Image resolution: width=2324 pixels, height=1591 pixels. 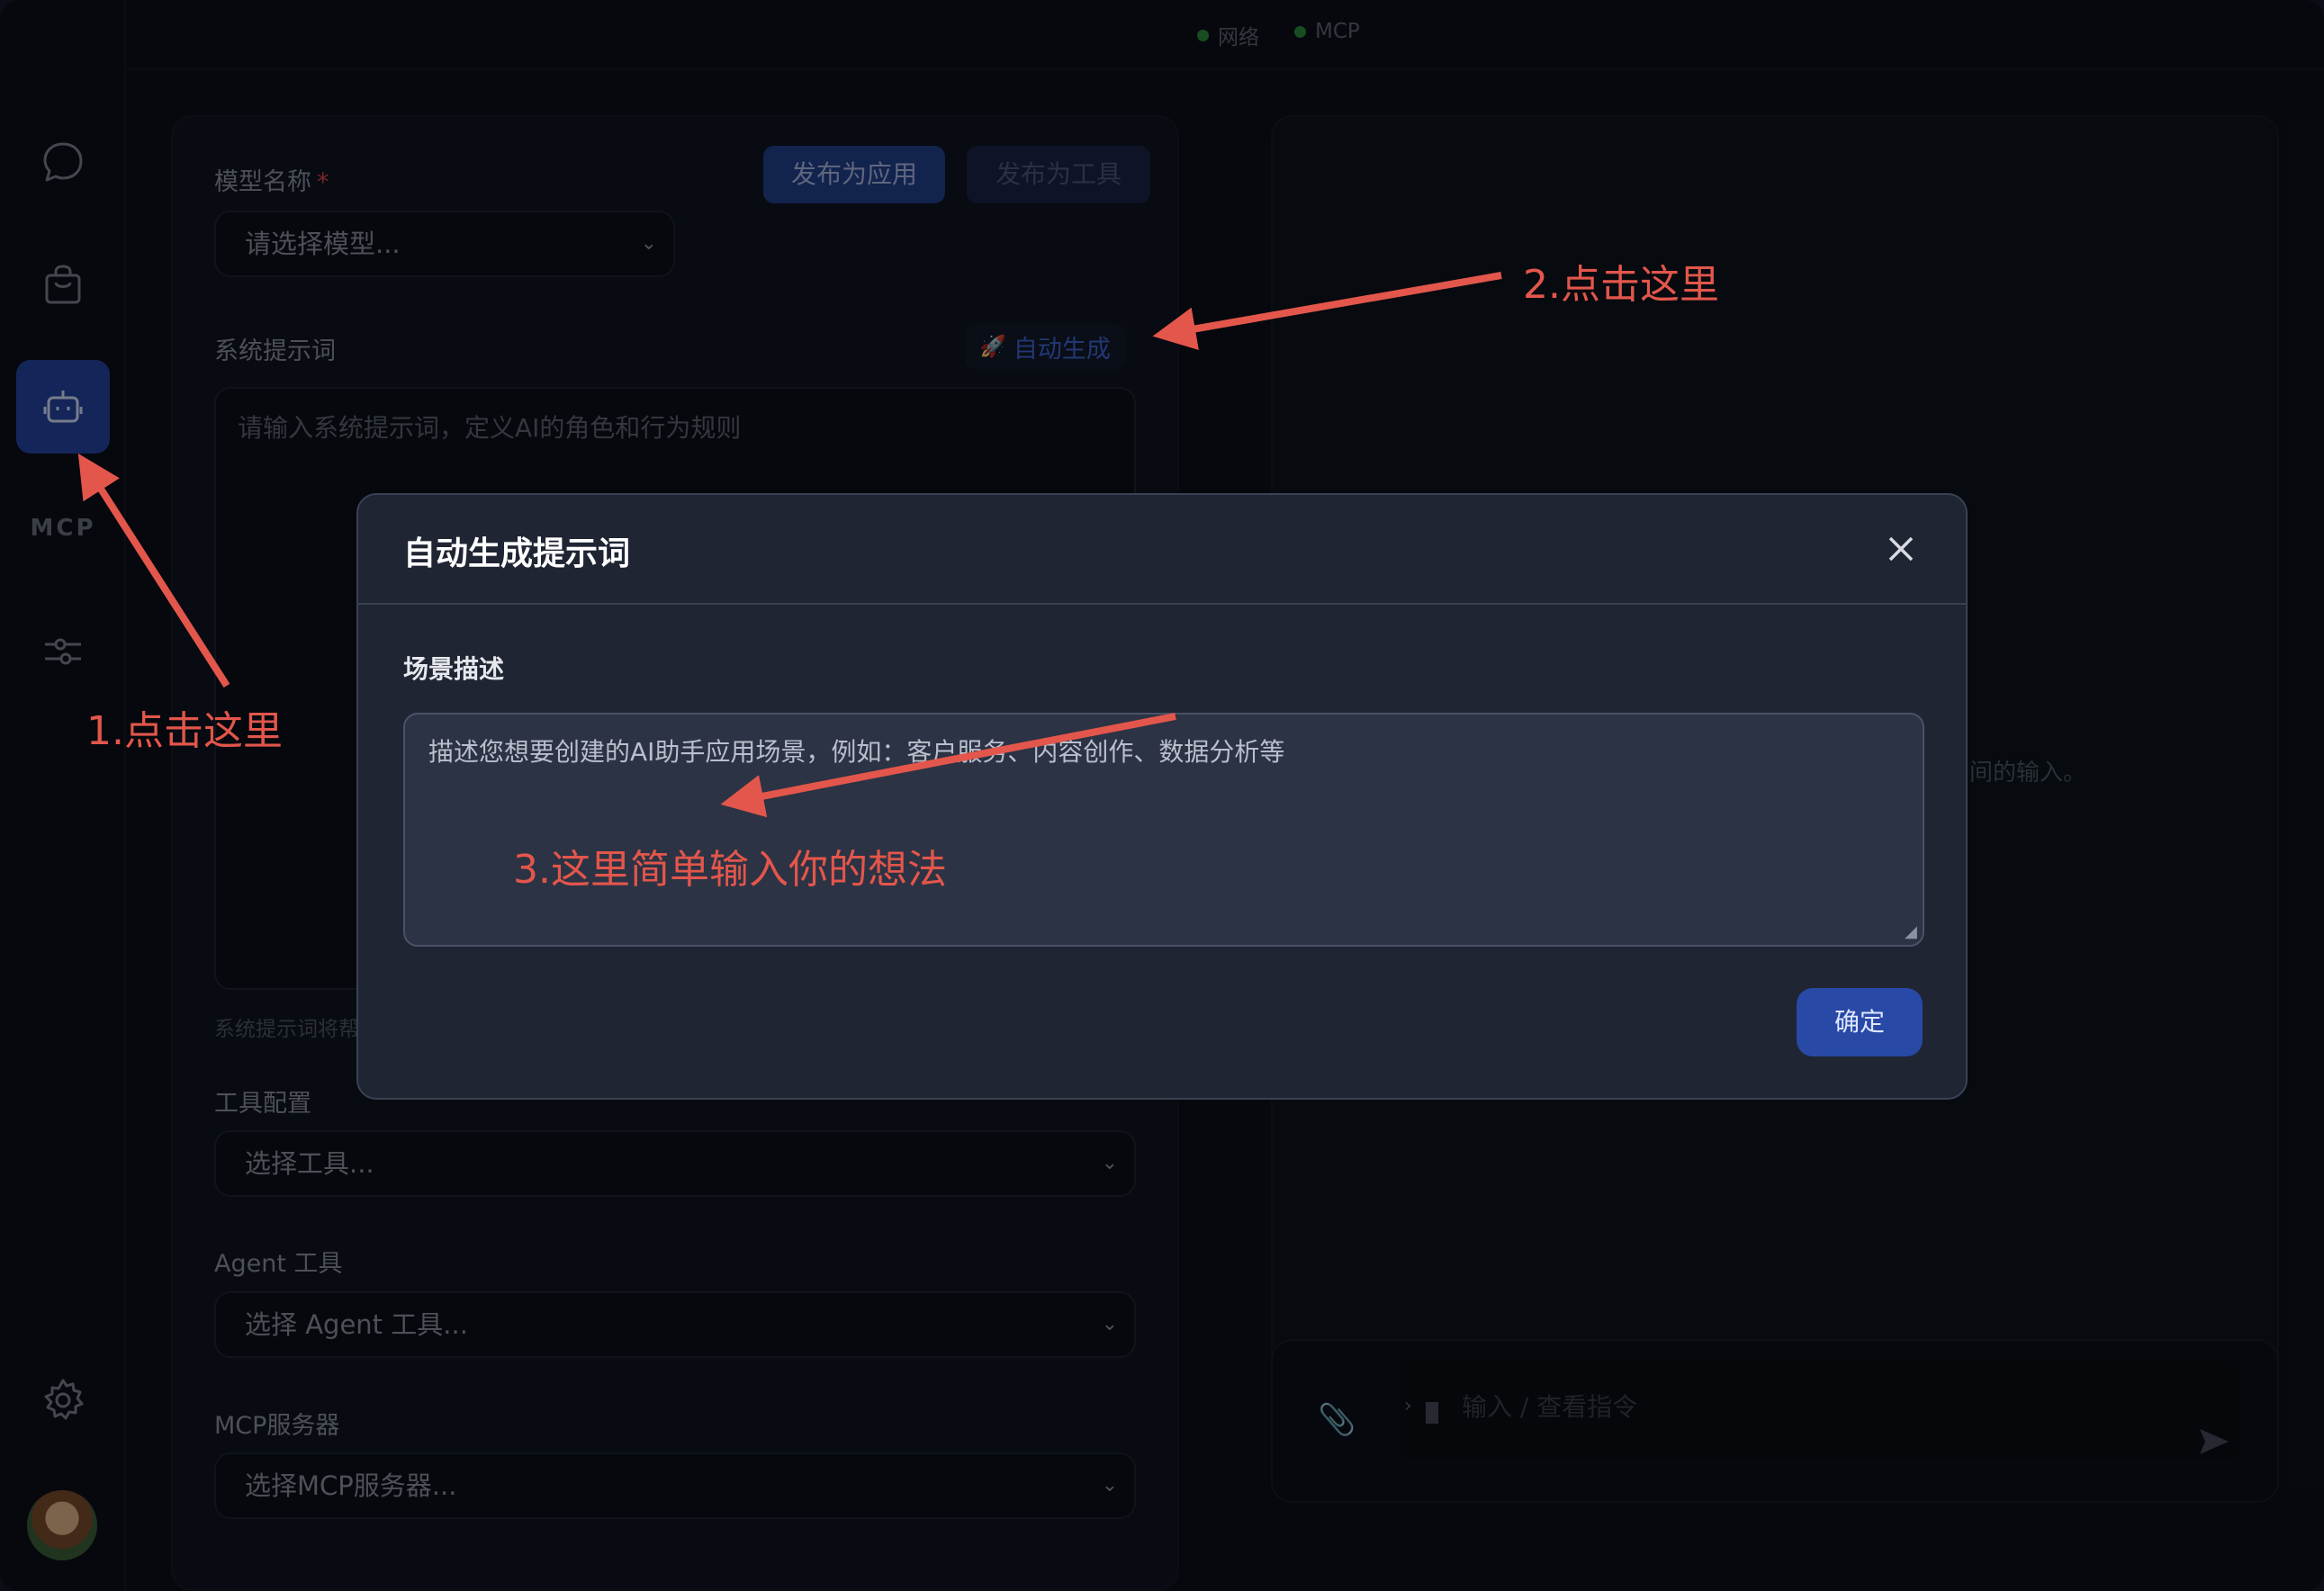 I want to click on close-icon, so click(x=1901, y=549).